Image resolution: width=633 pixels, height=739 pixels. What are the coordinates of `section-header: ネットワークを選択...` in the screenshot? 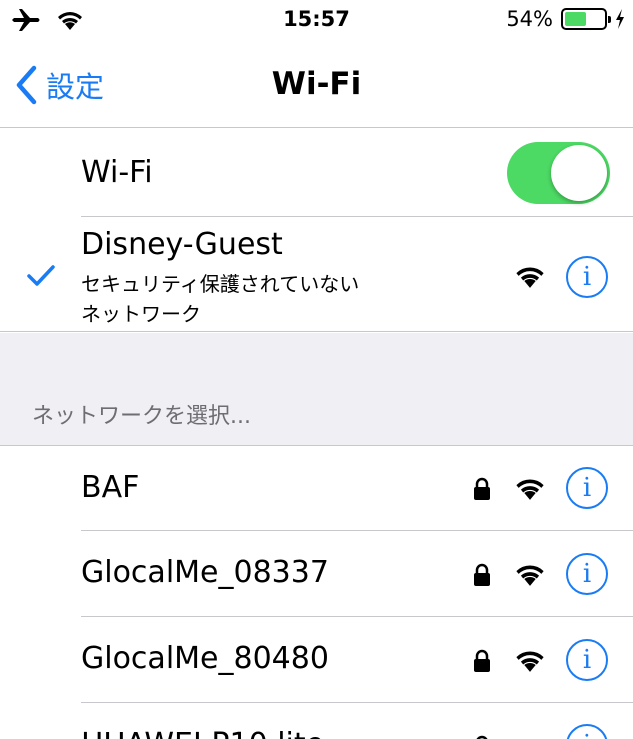 It's located at (141, 416).